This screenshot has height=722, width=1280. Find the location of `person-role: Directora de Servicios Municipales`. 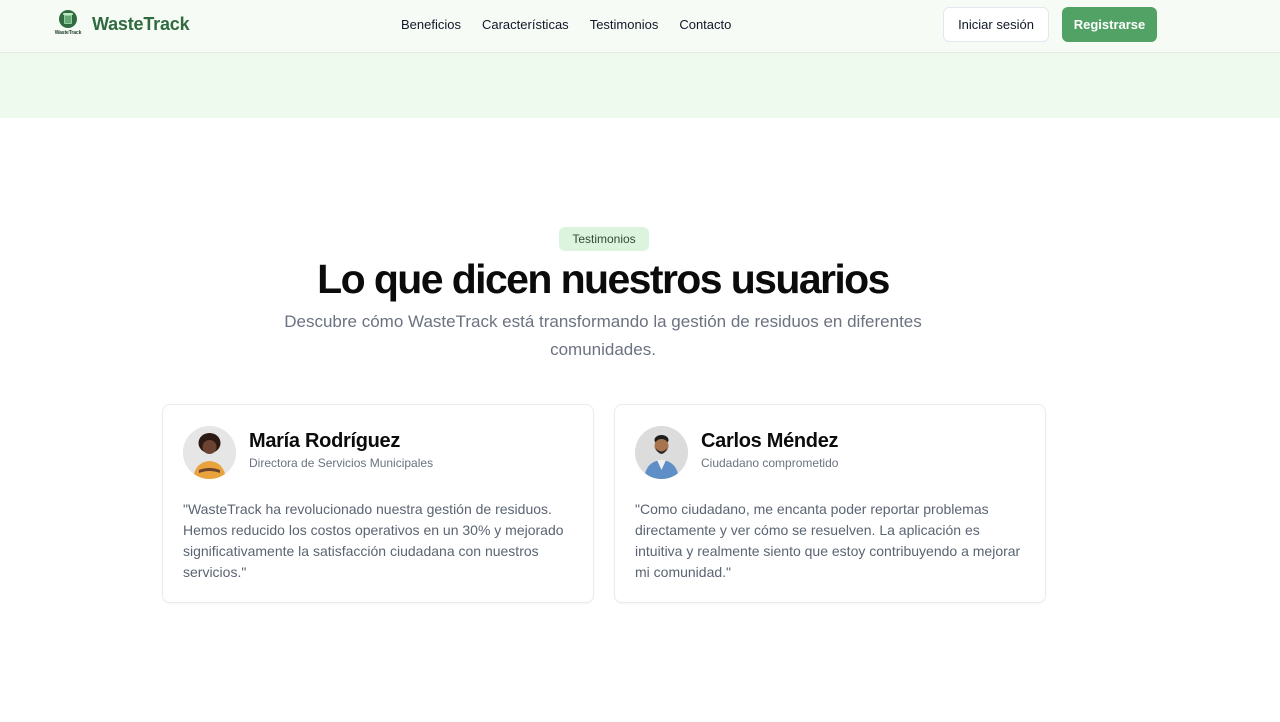

person-role: Directora de Servicios Municipales is located at coordinates (341, 463).